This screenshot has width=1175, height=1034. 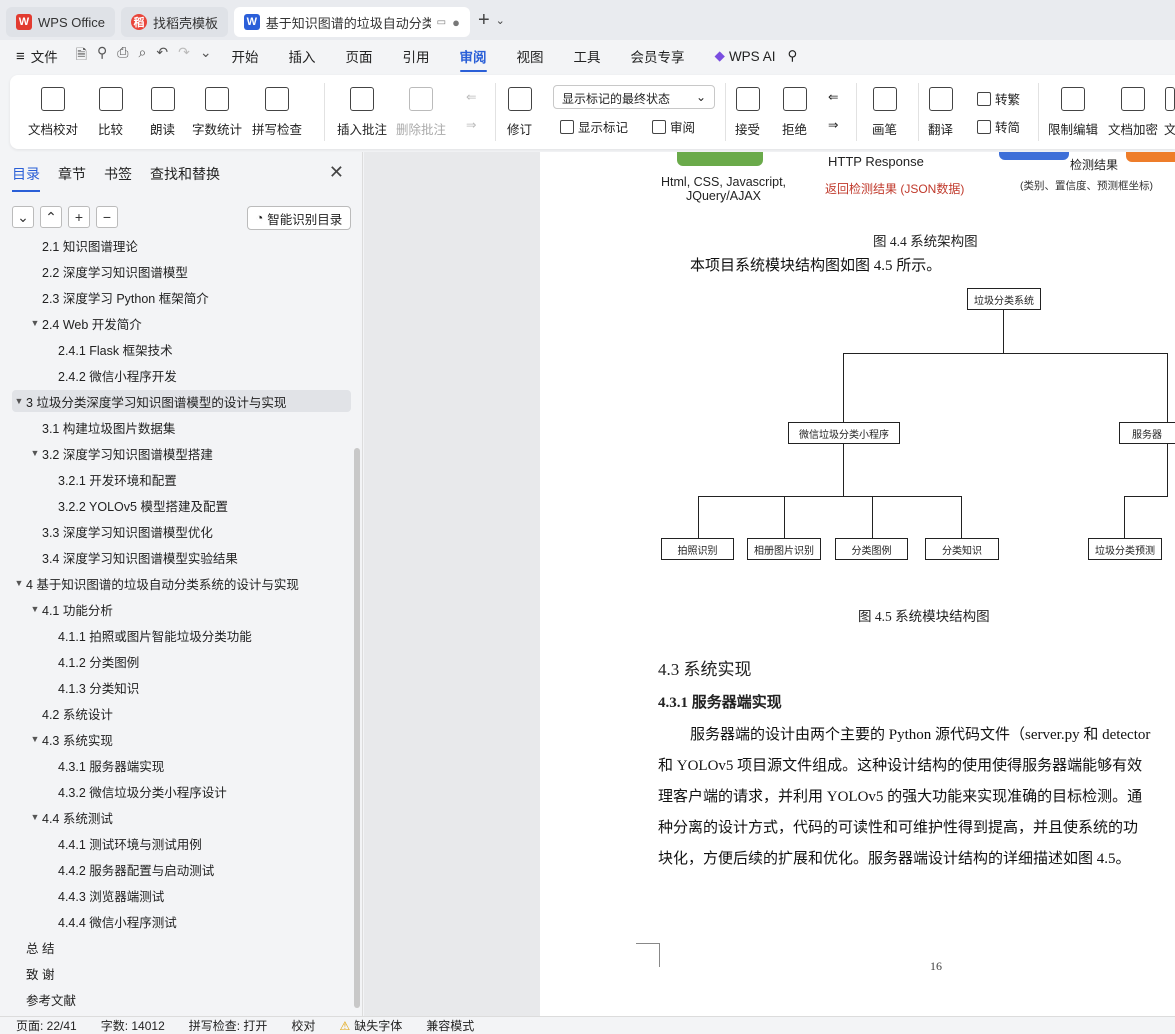 I want to click on toc-item: 总 结, so click(x=181, y=947).